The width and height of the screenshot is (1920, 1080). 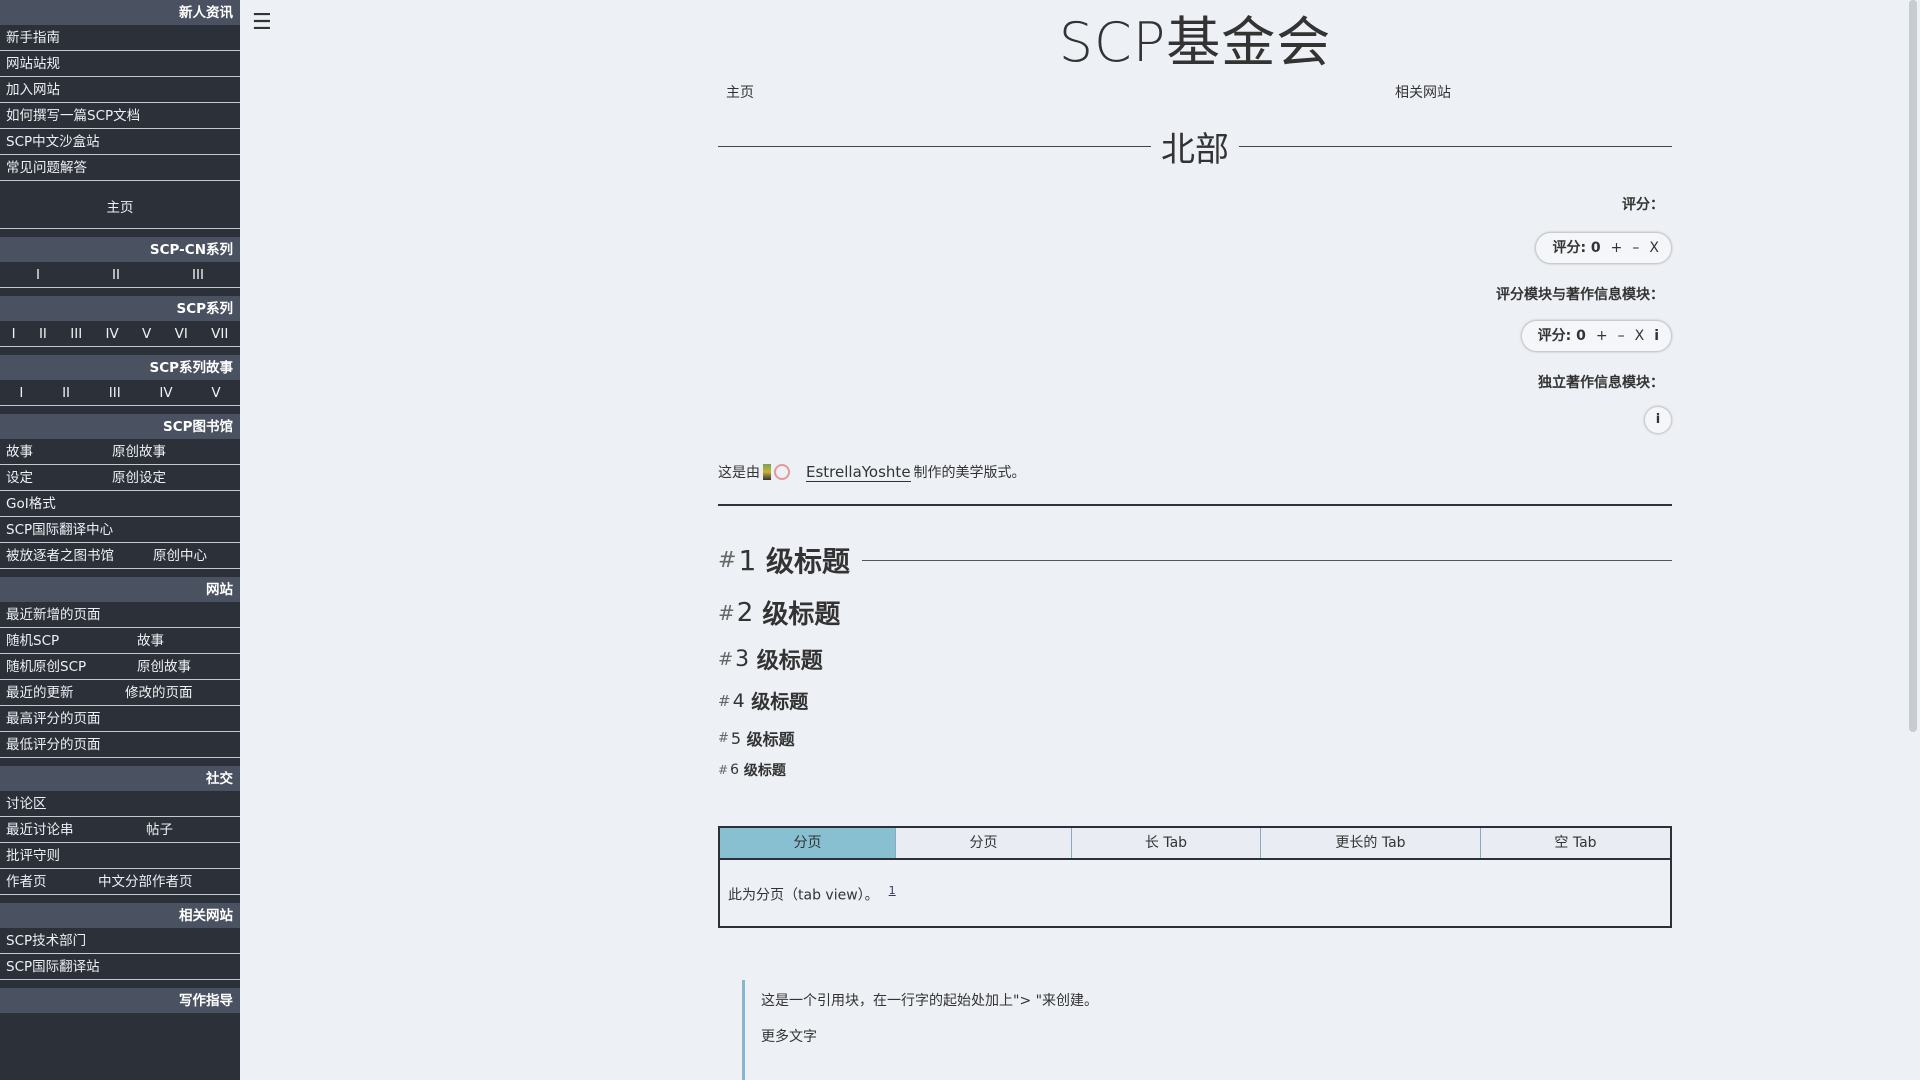 What do you see at coordinates (1195, 336) in the screenshot?
I see `rating-author-module-wrap: 评分: 0 + – X i` at bounding box center [1195, 336].